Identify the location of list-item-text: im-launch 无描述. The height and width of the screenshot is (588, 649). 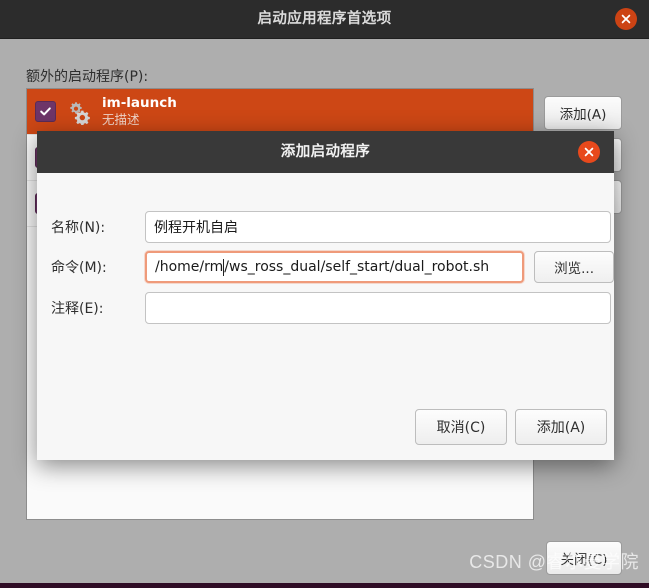
(139, 111).